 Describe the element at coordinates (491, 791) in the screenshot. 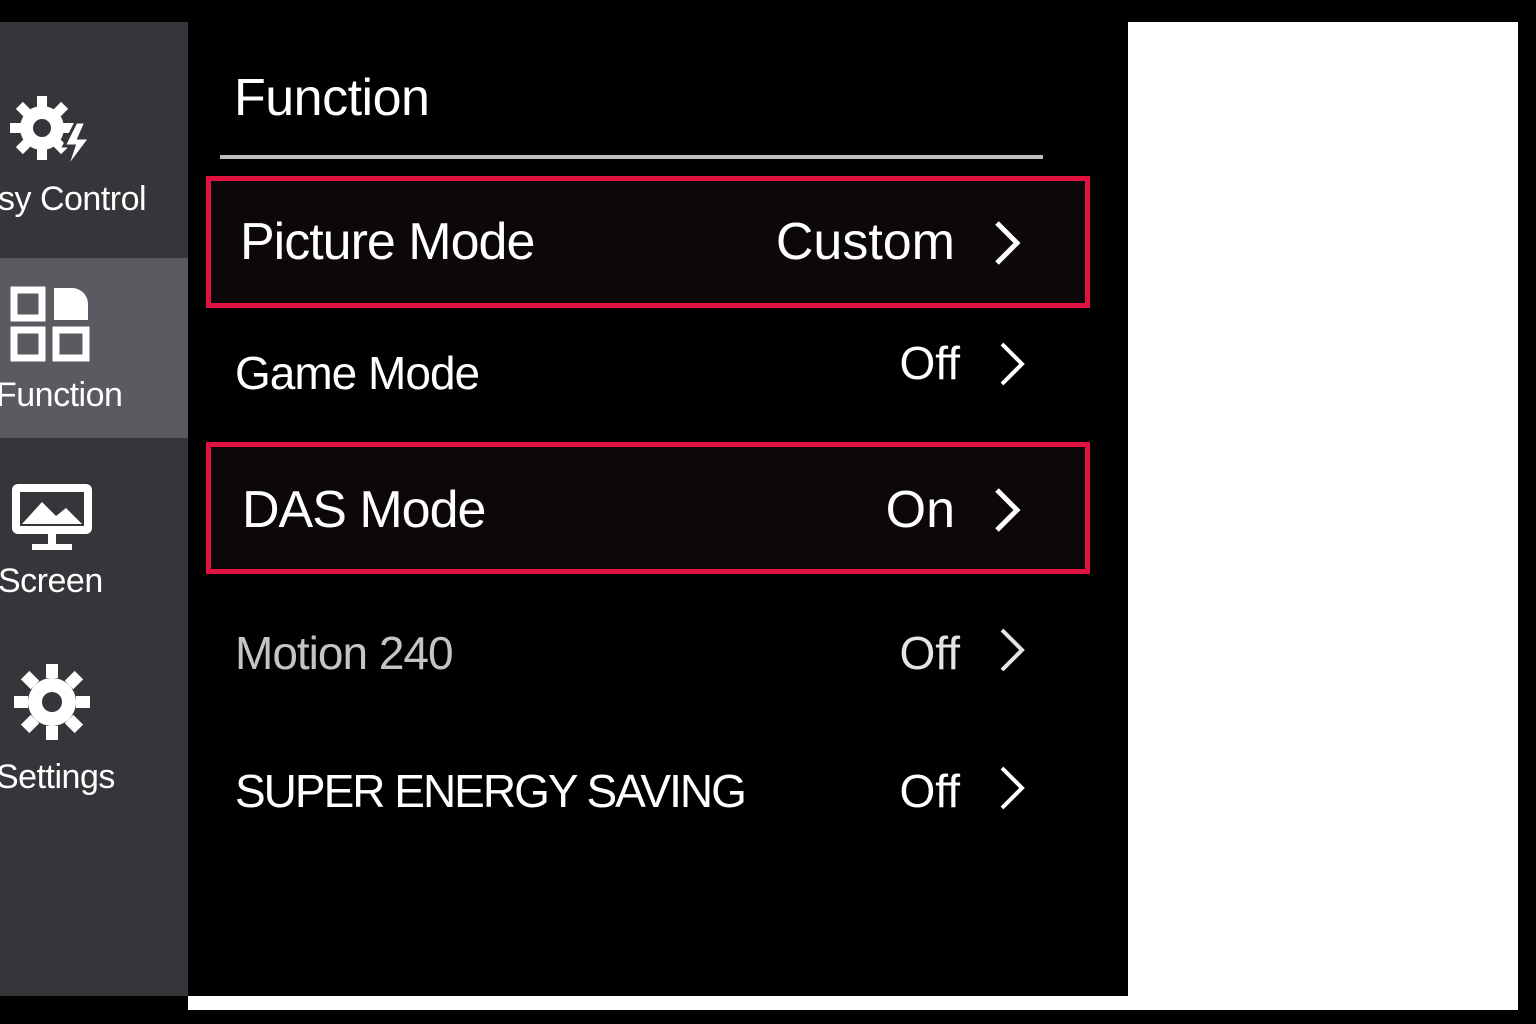

I see `row-label: SUPER ENERGY SAVING` at that location.